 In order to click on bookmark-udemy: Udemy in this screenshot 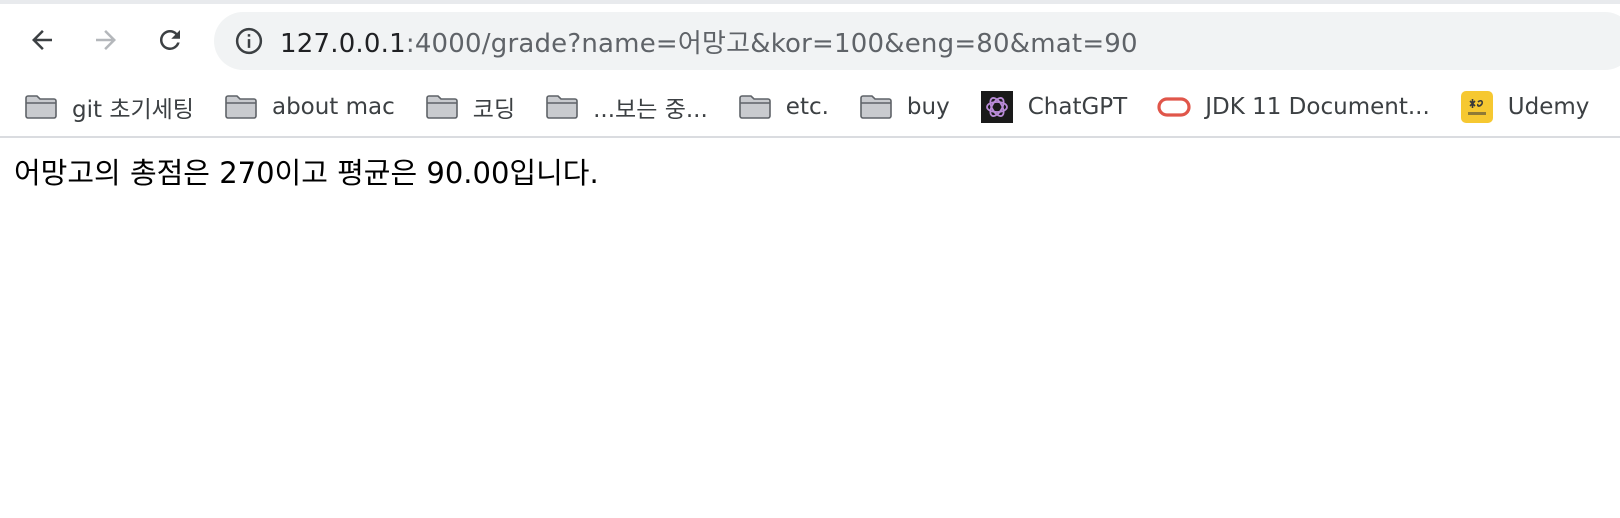, I will do `click(1525, 107)`.